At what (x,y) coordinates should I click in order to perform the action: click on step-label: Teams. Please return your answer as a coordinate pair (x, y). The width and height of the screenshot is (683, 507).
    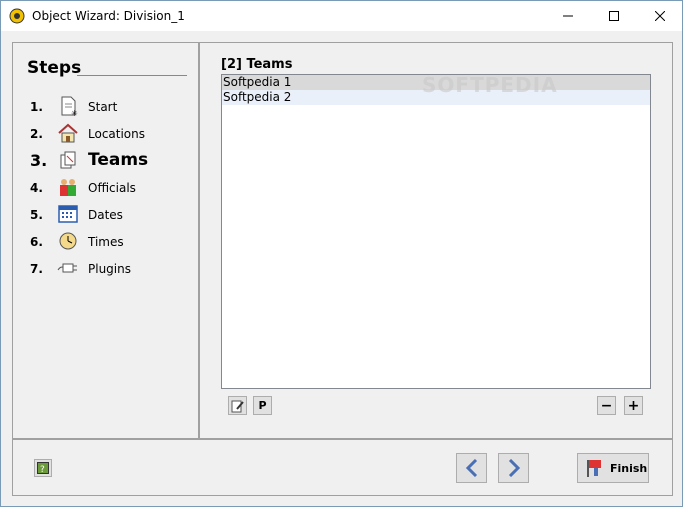
    Looking at the image, I should click on (118, 160).